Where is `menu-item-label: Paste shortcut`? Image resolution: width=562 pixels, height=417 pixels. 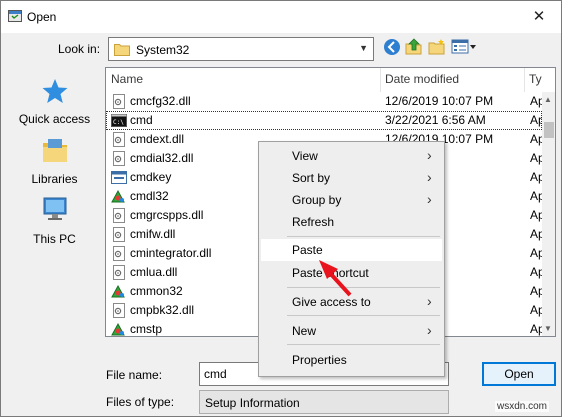
menu-item-label: Paste shortcut is located at coordinates (330, 273).